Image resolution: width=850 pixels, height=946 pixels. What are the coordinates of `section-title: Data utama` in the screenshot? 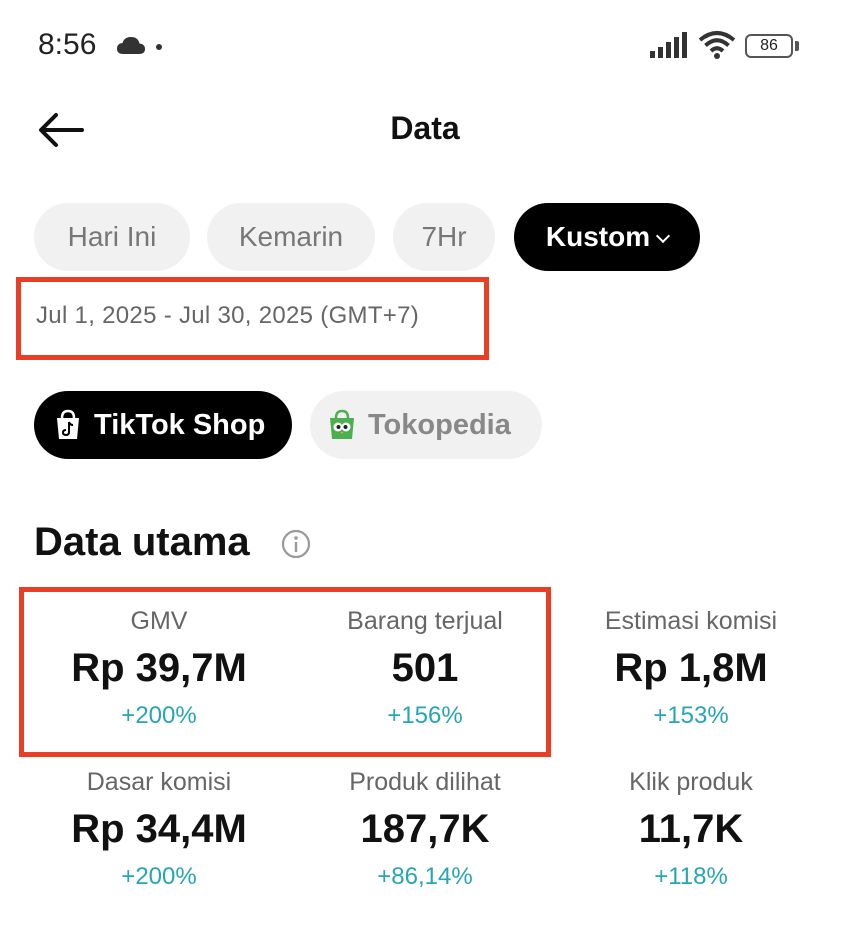 It's located at (142, 542).